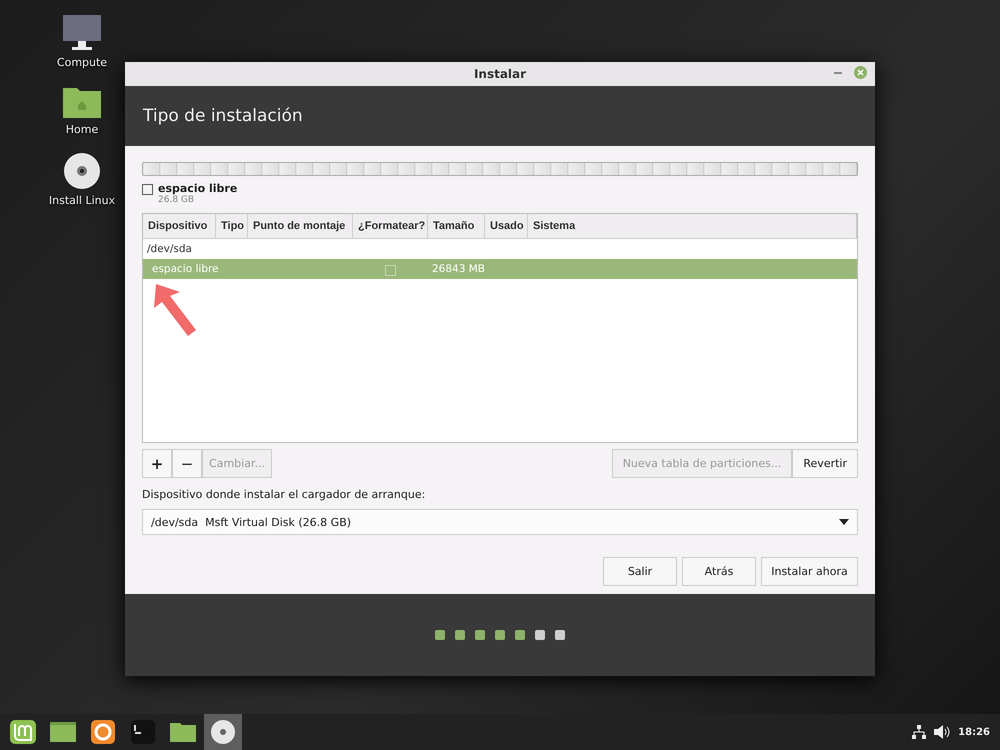  What do you see at coordinates (692, 226) in the screenshot?
I see `column-header: Sistema` at bounding box center [692, 226].